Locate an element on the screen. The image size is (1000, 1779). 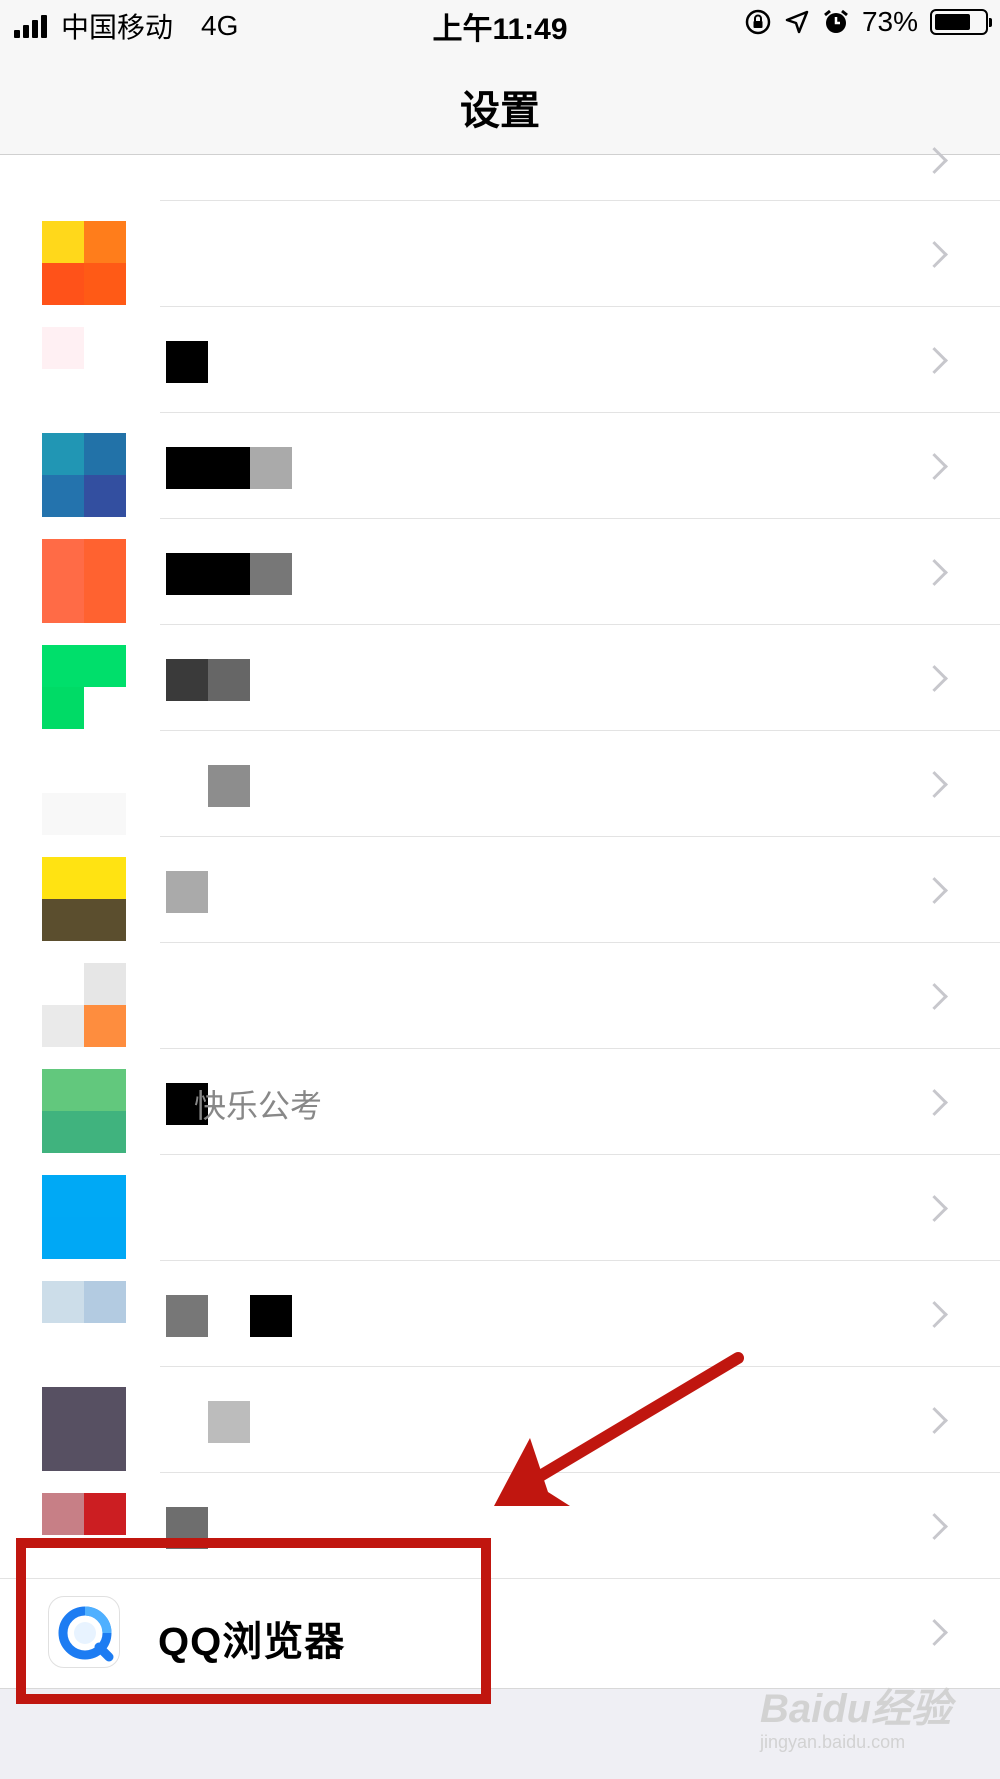
watermark-main: Baidu经验 is located at coordinates (856, 1709).